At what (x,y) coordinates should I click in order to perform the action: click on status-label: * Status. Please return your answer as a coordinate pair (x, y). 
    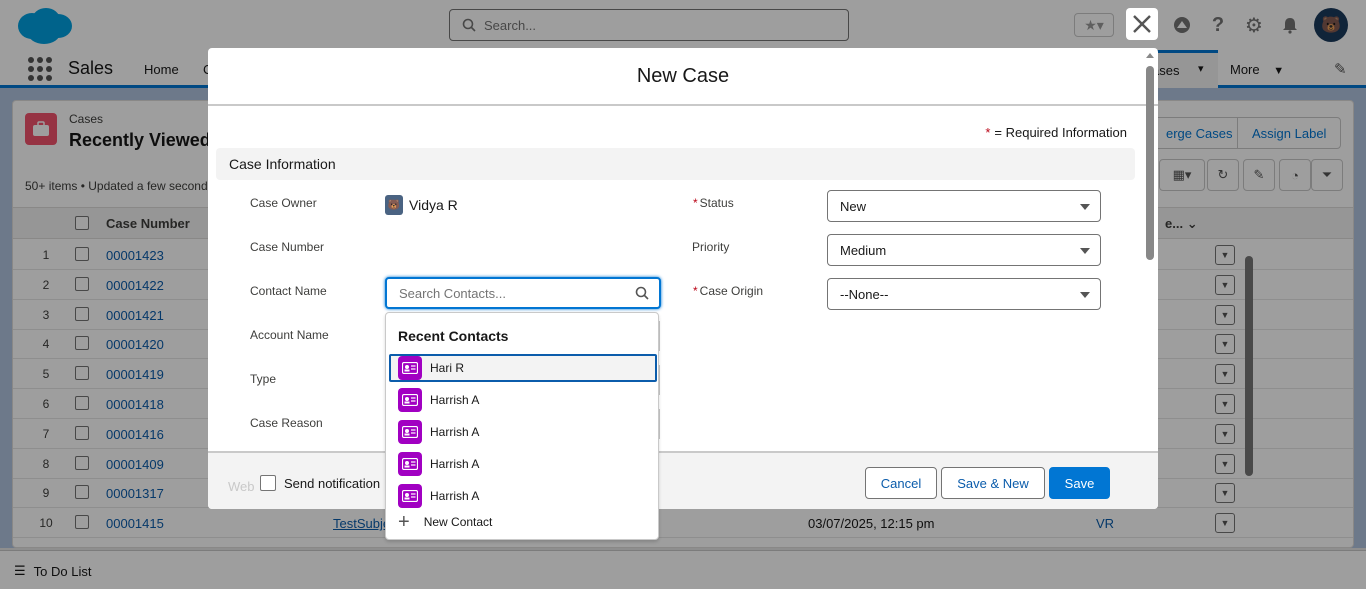
    Looking at the image, I should click on (713, 203).